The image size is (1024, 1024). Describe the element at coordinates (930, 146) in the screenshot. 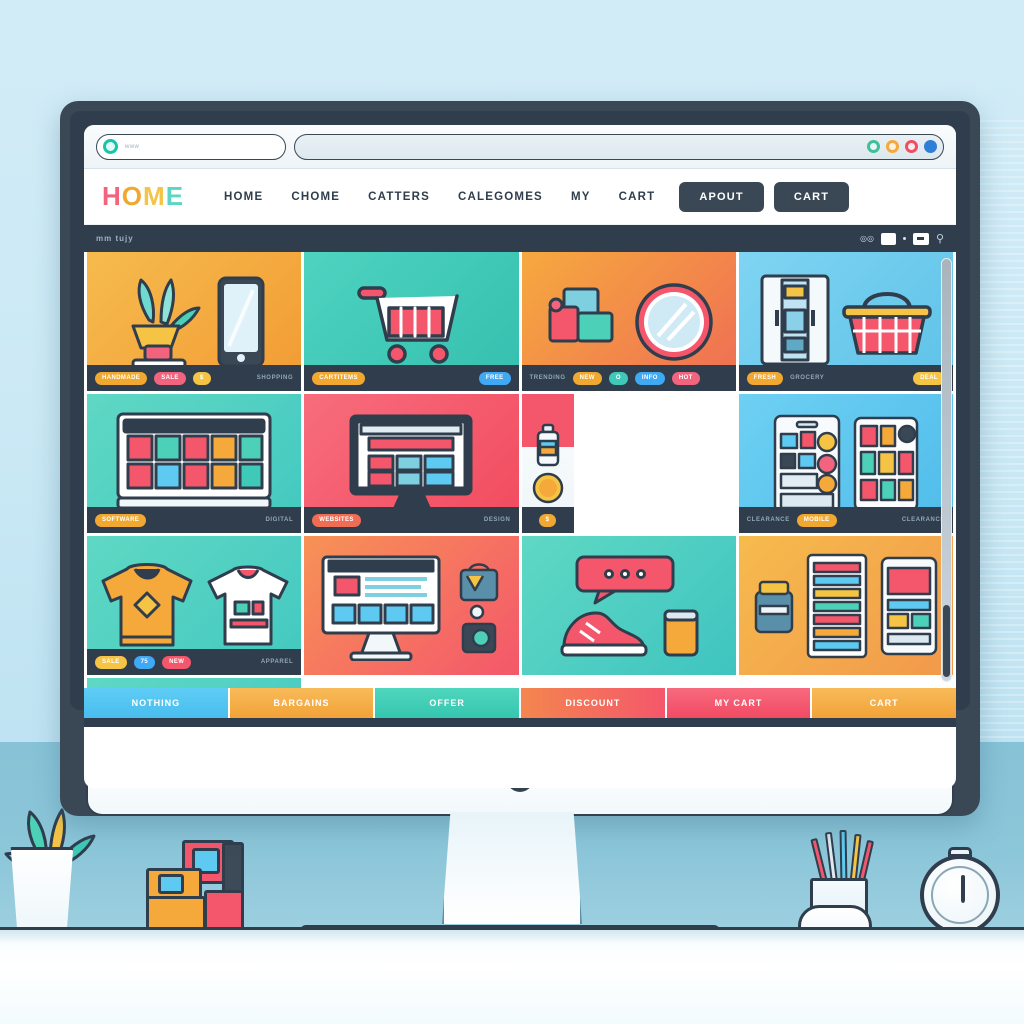

I see `extension-dot` at that location.